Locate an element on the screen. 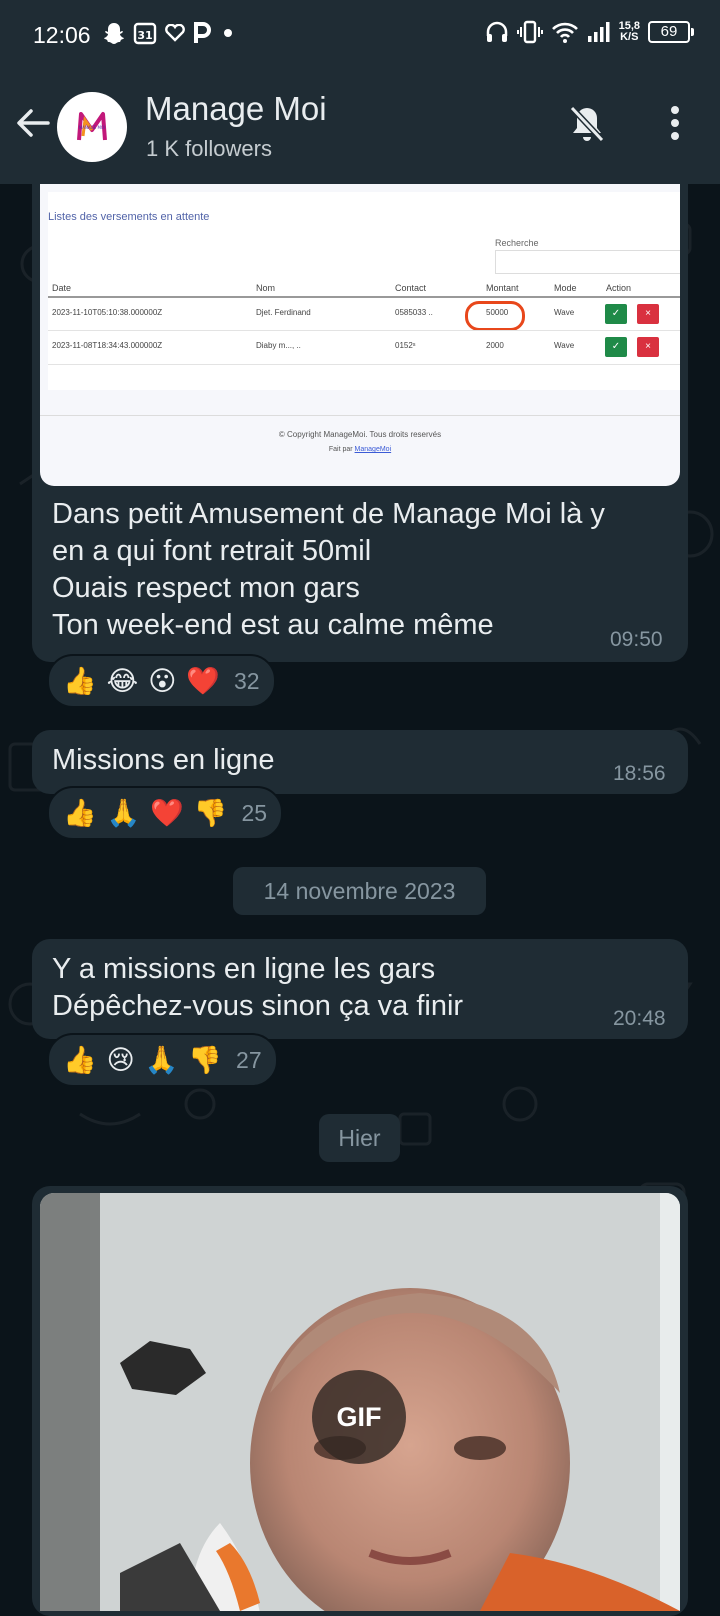 The image size is (720, 1616). col-montant: Montant is located at coordinates (502, 288).